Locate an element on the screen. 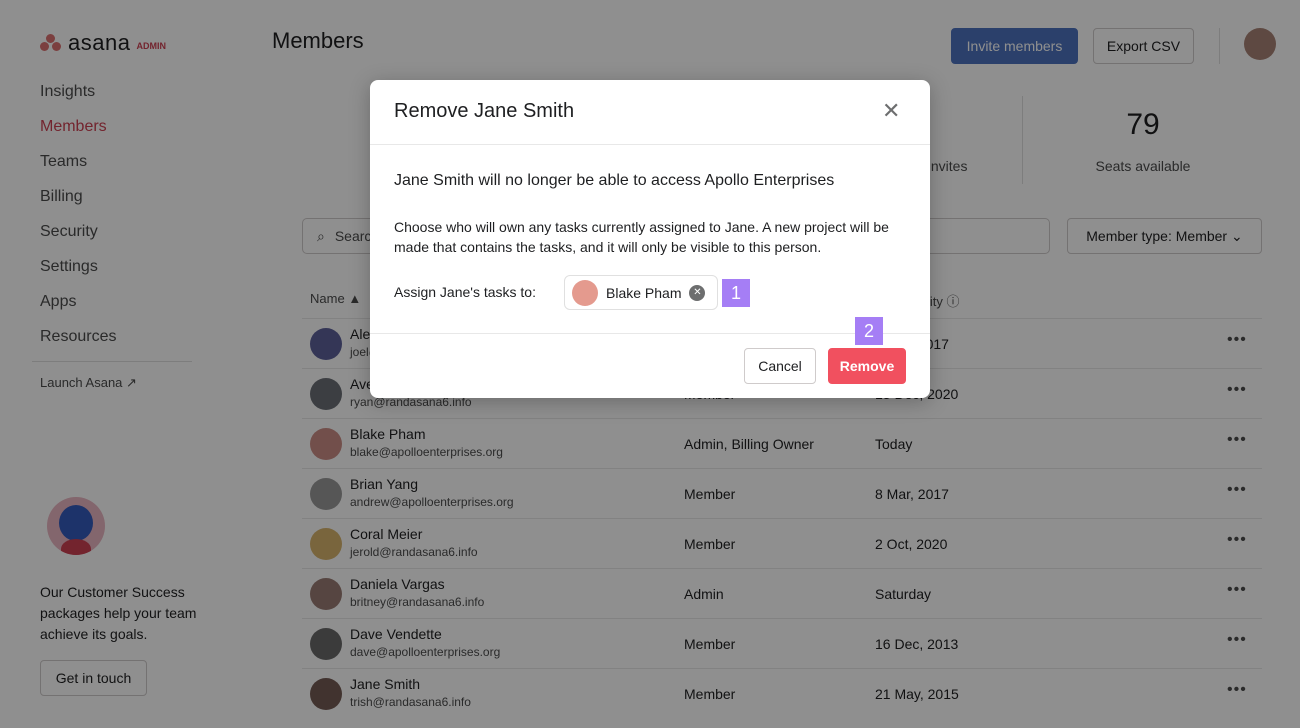 The height and width of the screenshot is (728, 1300). seats-available-label: Seats available is located at coordinates (1143, 166).